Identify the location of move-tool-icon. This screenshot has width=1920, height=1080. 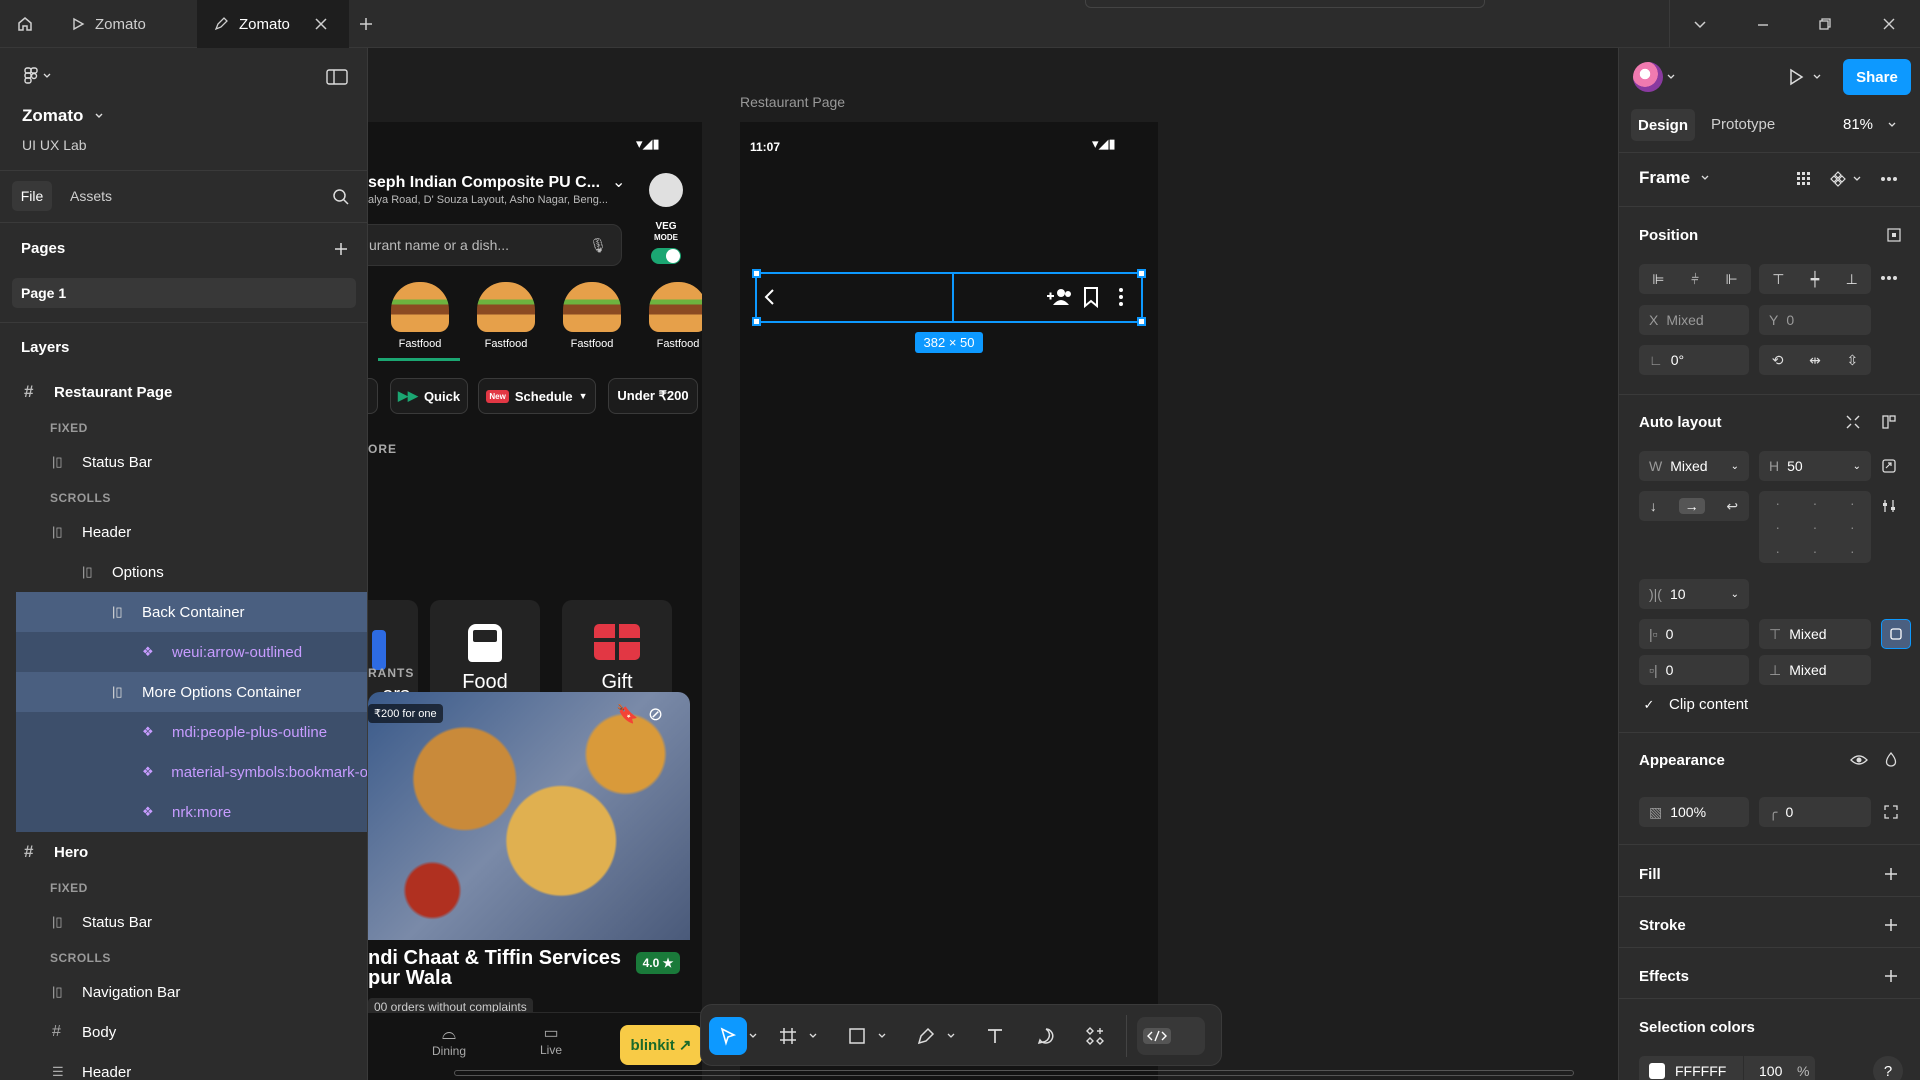
(728, 1036).